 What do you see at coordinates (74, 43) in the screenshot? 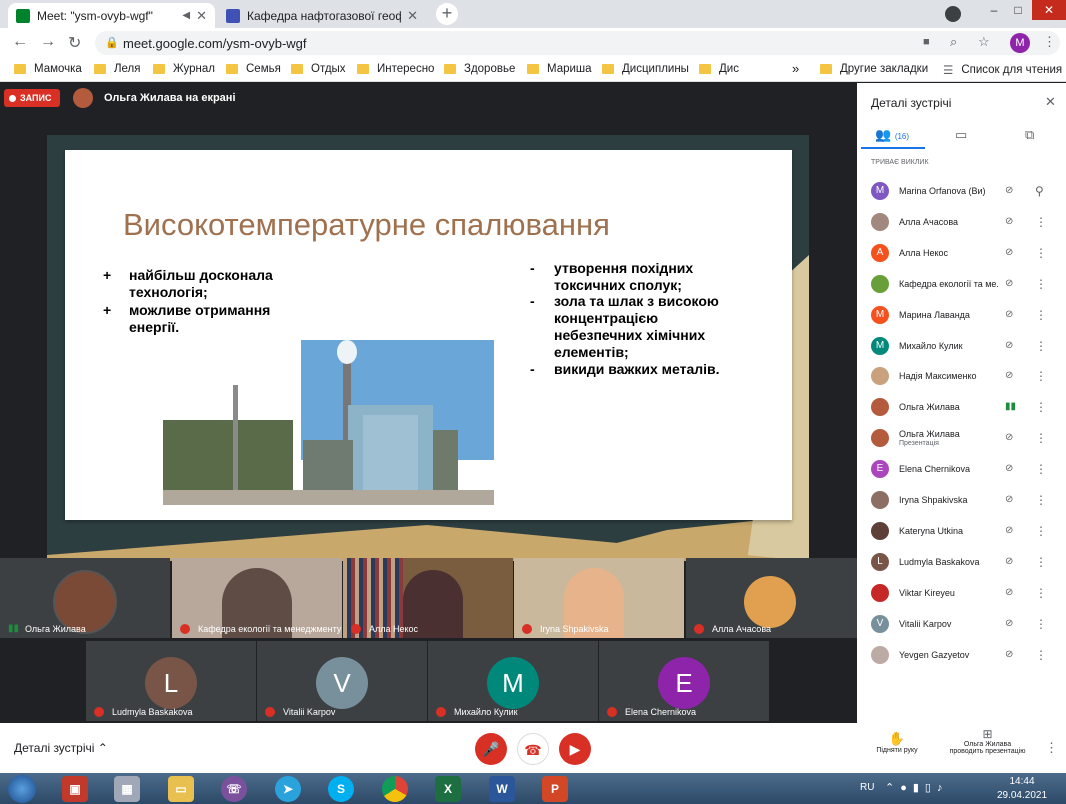
I see `reload-icon: ↻` at bounding box center [74, 43].